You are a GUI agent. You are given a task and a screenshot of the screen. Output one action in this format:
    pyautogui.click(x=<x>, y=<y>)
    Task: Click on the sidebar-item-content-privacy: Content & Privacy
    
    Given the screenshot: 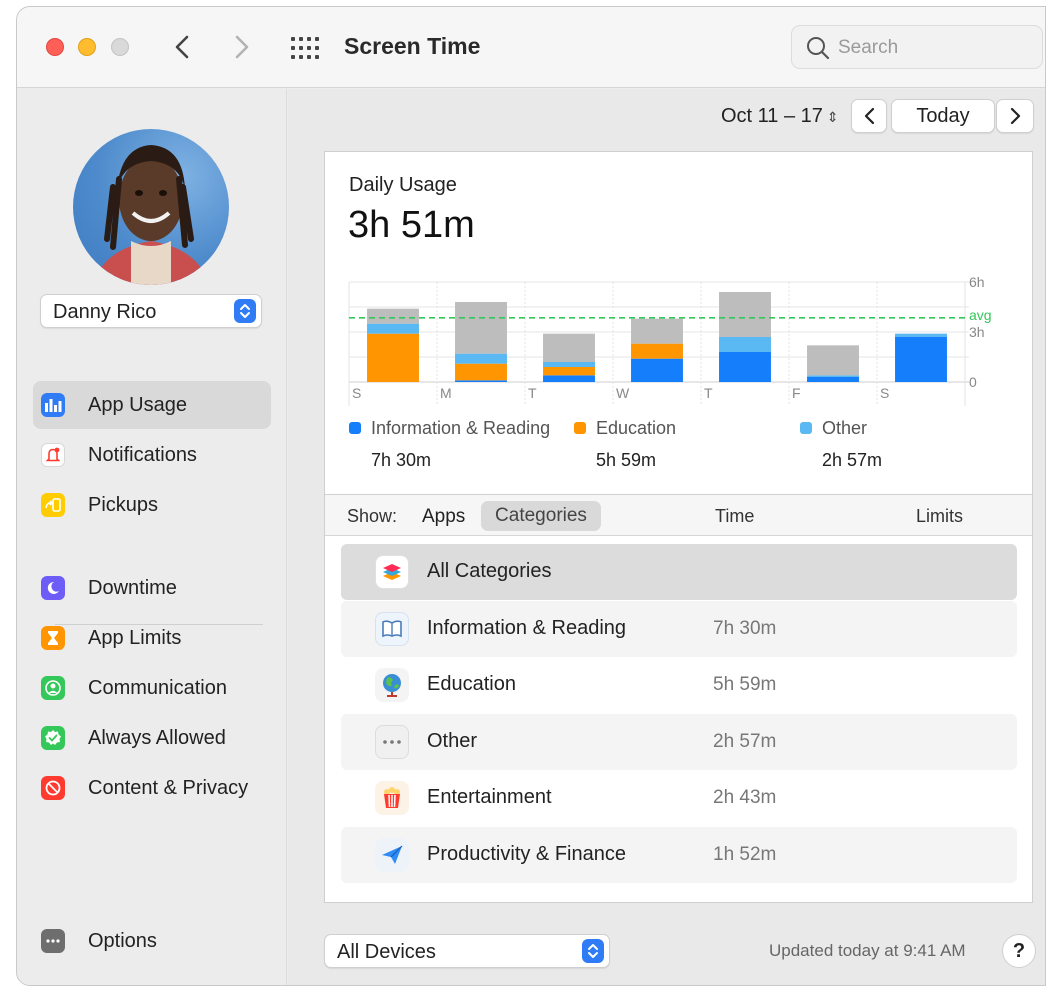 What is the action you would take?
    pyautogui.click(x=152, y=788)
    